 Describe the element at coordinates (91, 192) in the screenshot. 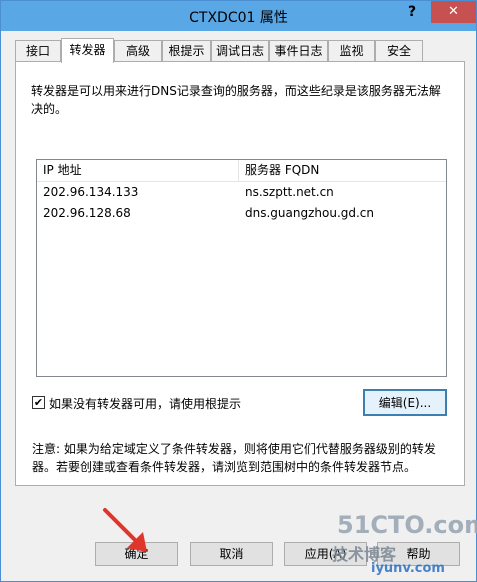

I see `row-ip: 202.96.134.133` at that location.